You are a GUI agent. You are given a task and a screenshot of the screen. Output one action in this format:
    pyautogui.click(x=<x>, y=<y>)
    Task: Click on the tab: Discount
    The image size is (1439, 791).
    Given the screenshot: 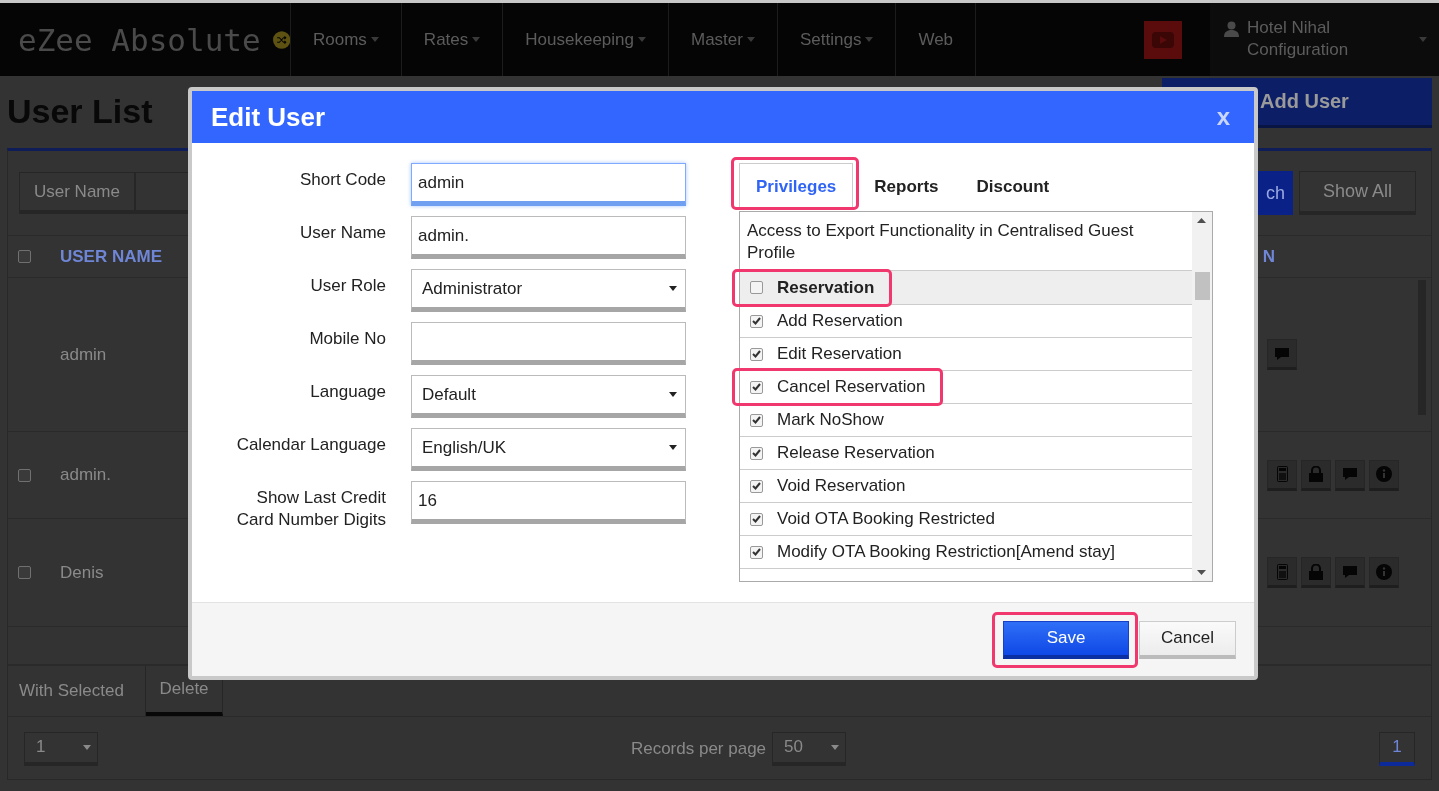 What is the action you would take?
    pyautogui.click(x=1013, y=186)
    